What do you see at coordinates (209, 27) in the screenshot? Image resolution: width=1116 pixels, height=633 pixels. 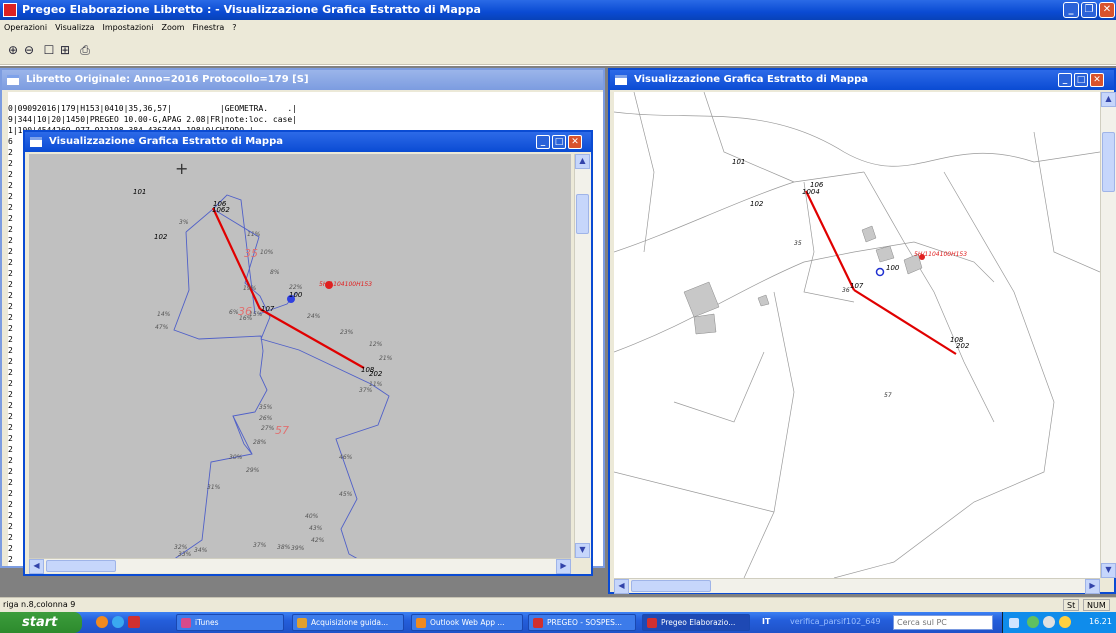 I see `menu-finestra: Finestra` at bounding box center [209, 27].